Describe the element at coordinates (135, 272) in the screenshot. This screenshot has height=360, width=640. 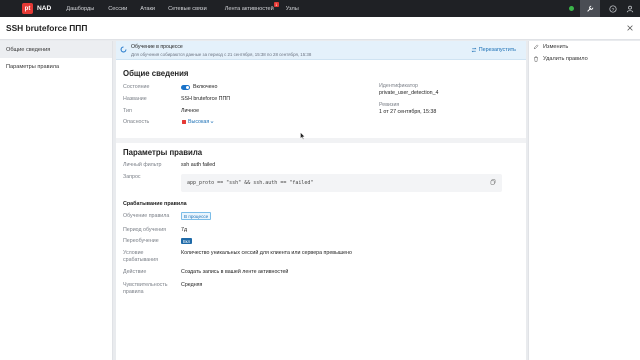
I see `action-label: Действие` at that location.